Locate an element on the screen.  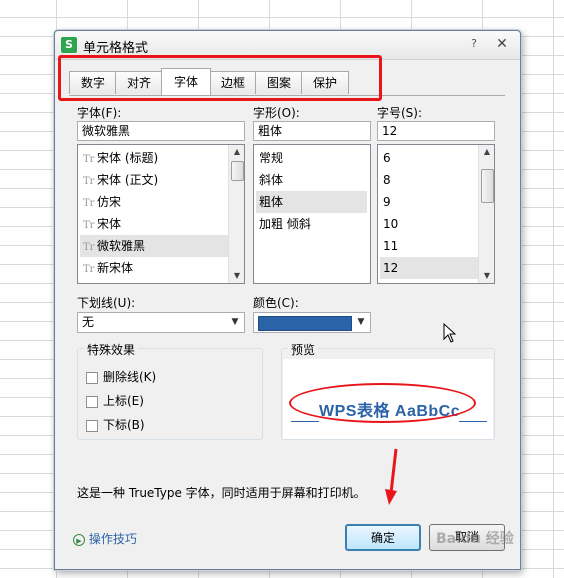
size-list: 6 8 9 10 11 12 ▲ ▼ is located at coordinates (436, 214).